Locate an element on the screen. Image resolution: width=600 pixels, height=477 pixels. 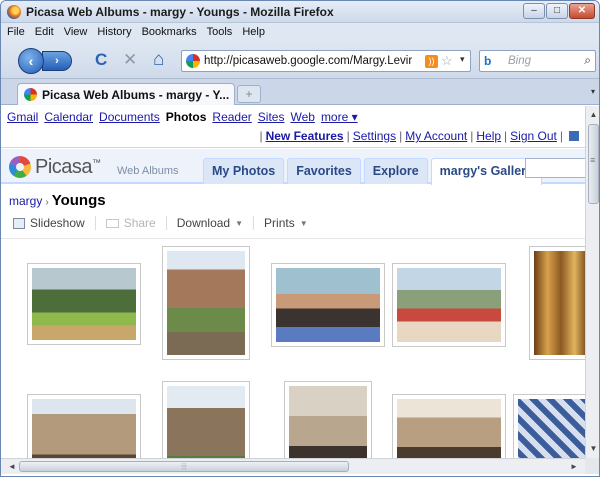
back-forward-group: › ‹ is located at coordinates (47, 61).